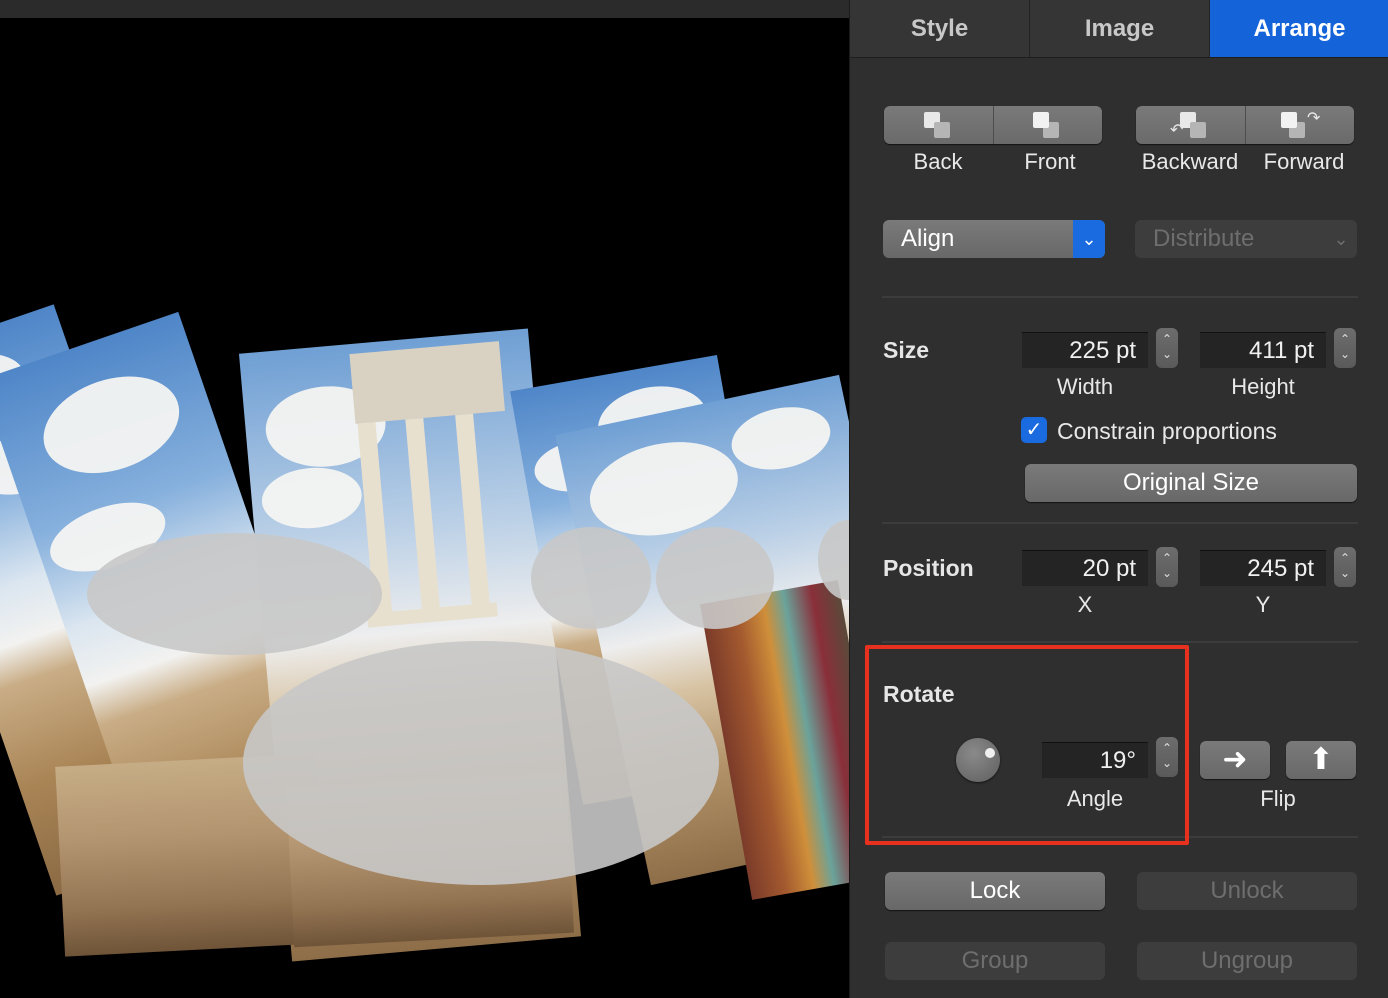 Image resolution: width=1388 pixels, height=998 pixels. What do you see at coordinates (995, 891) in the screenshot?
I see `lock-button: Lock` at bounding box center [995, 891].